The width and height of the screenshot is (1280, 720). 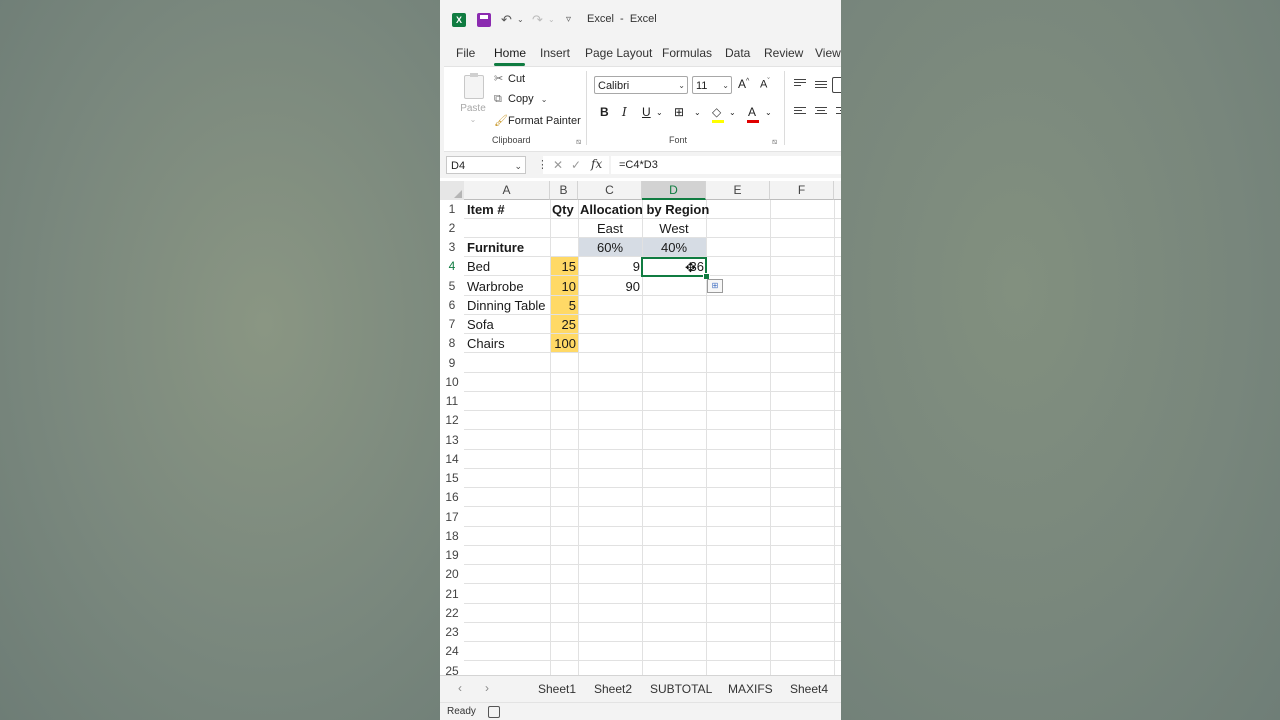 What do you see at coordinates (452, 613) in the screenshot?
I see `row-header: 22` at bounding box center [452, 613].